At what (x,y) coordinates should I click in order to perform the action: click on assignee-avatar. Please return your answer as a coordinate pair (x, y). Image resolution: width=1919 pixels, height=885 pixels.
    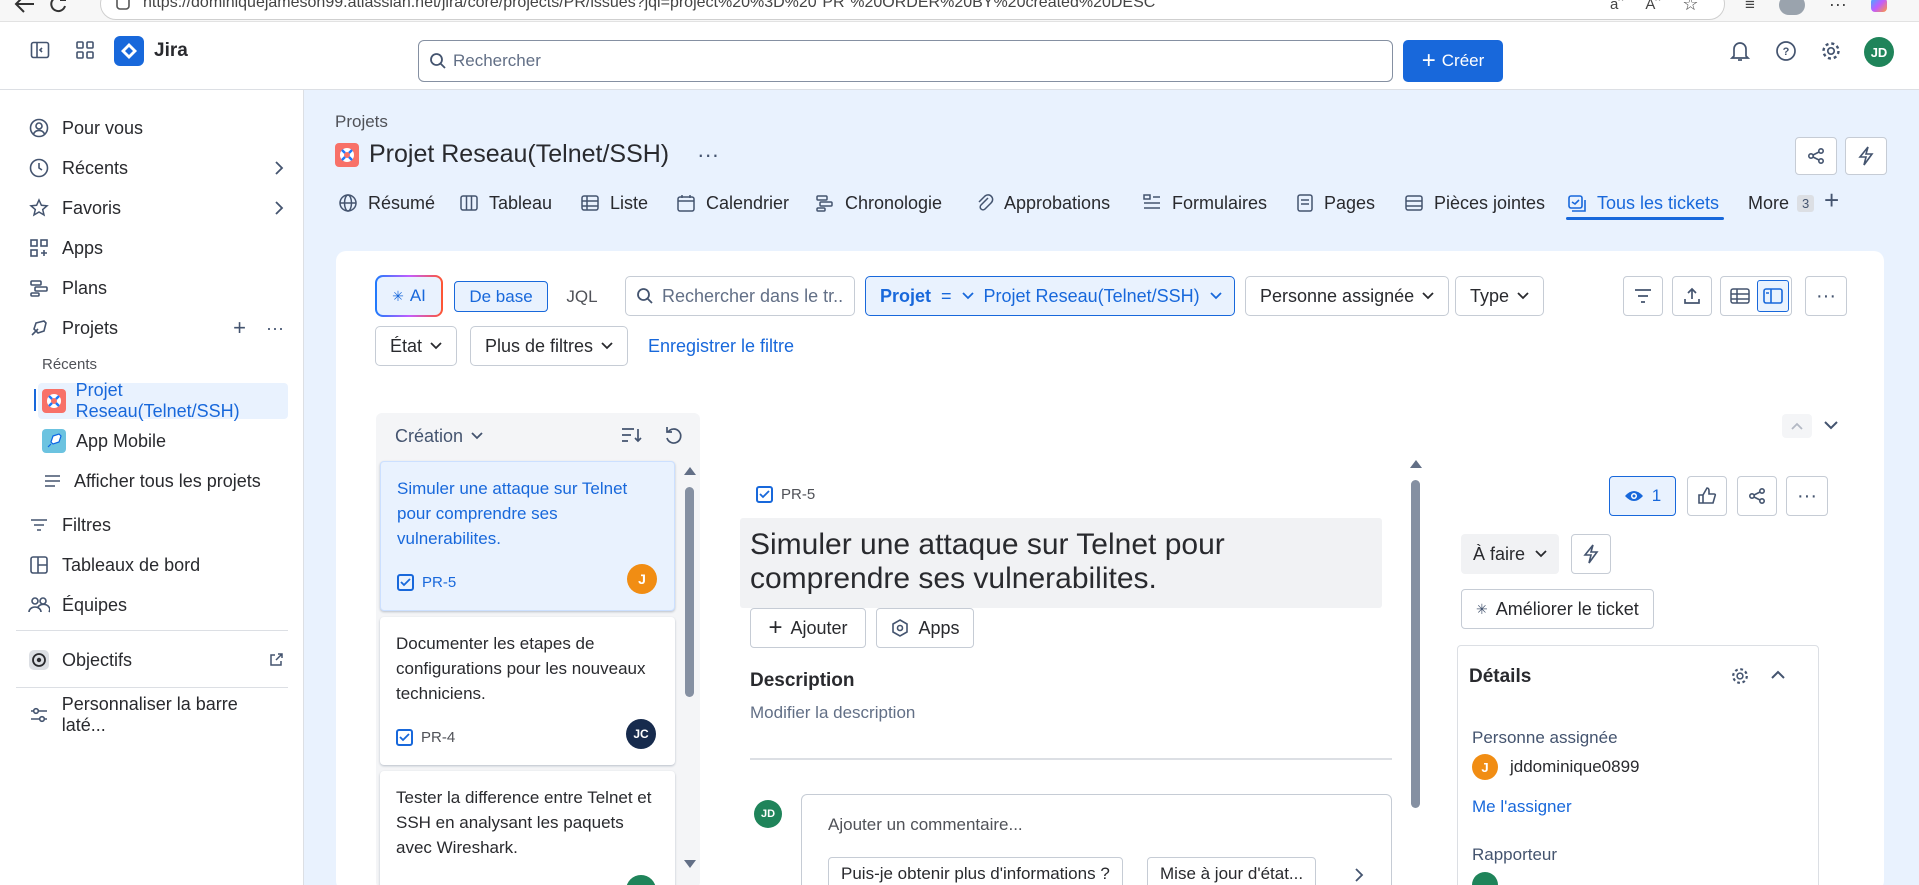
    Looking at the image, I should click on (641, 880).